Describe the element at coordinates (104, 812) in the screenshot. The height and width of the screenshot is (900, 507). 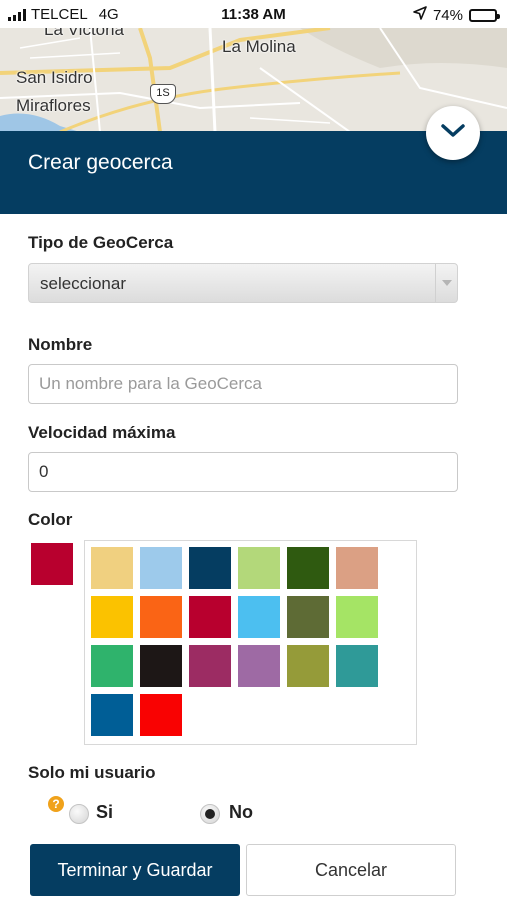
I see `radio-si-label: Si` at that location.